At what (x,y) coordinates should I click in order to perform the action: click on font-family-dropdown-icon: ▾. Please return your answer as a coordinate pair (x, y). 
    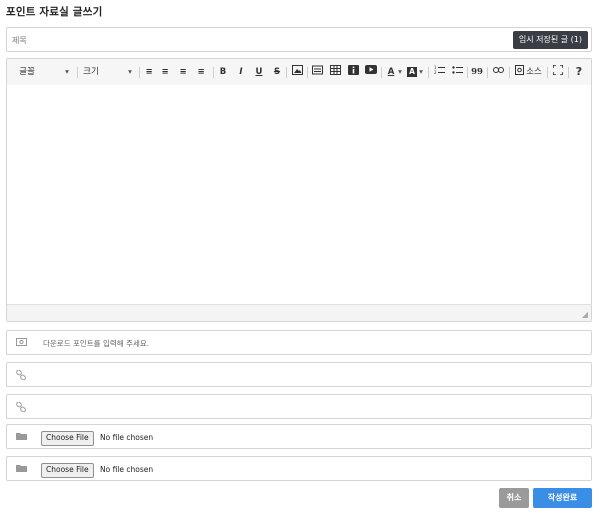
    Looking at the image, I should click on (67, 72).